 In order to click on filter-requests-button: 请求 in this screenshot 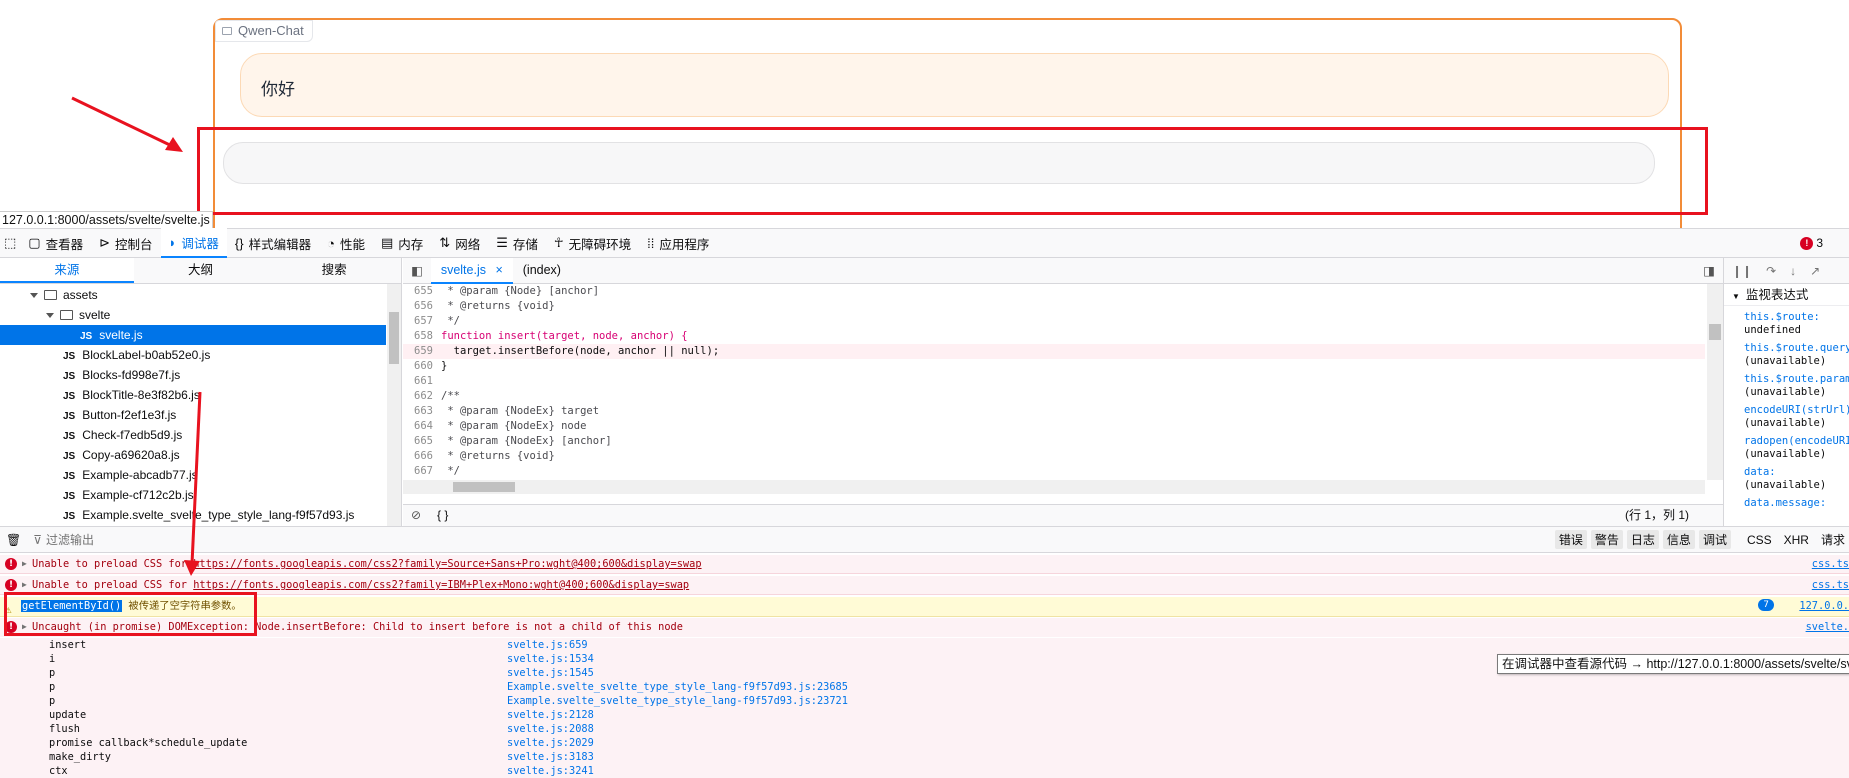, I will do `click(1833, 539)`.